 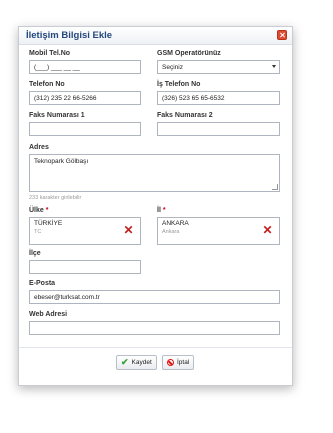 What do you see at coordinates (274, 66) in the screenshot?
I see `chevron-down-icon` at bounding box center [274, 66].